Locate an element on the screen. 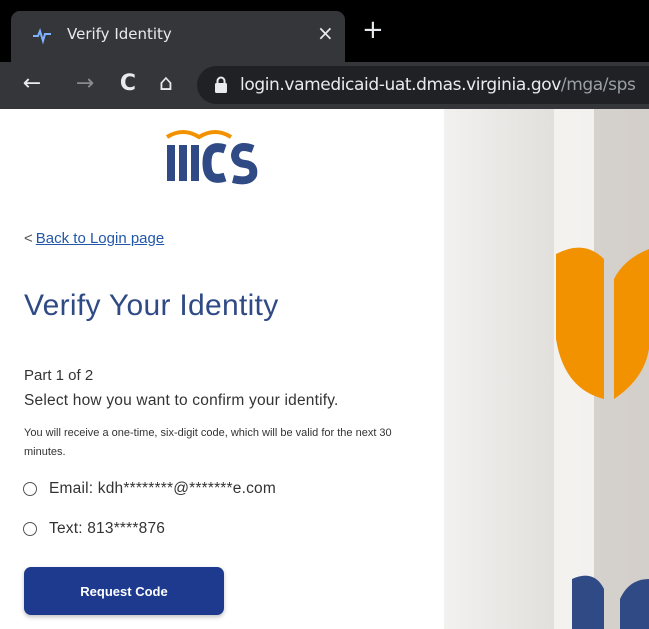 The width and height of the screenshot is (649, 629). email-option-label: Email: kdh********@*******e.com is located at coordinates (162, 488).